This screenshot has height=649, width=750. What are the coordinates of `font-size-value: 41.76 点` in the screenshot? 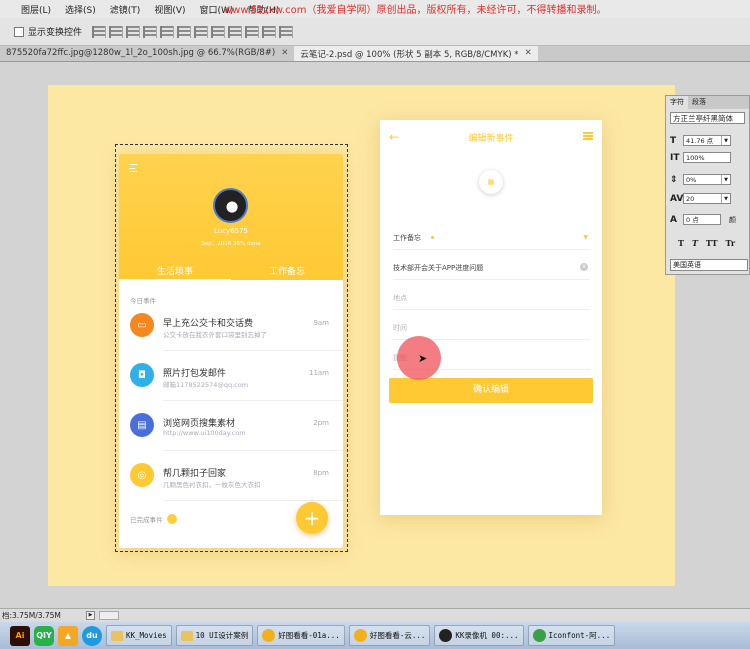 It's located at (700, 141).